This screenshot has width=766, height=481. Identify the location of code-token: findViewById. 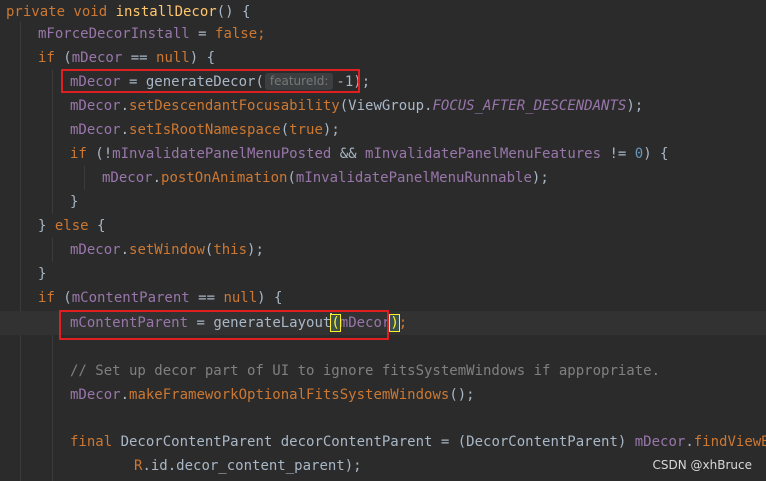
(729, 442).